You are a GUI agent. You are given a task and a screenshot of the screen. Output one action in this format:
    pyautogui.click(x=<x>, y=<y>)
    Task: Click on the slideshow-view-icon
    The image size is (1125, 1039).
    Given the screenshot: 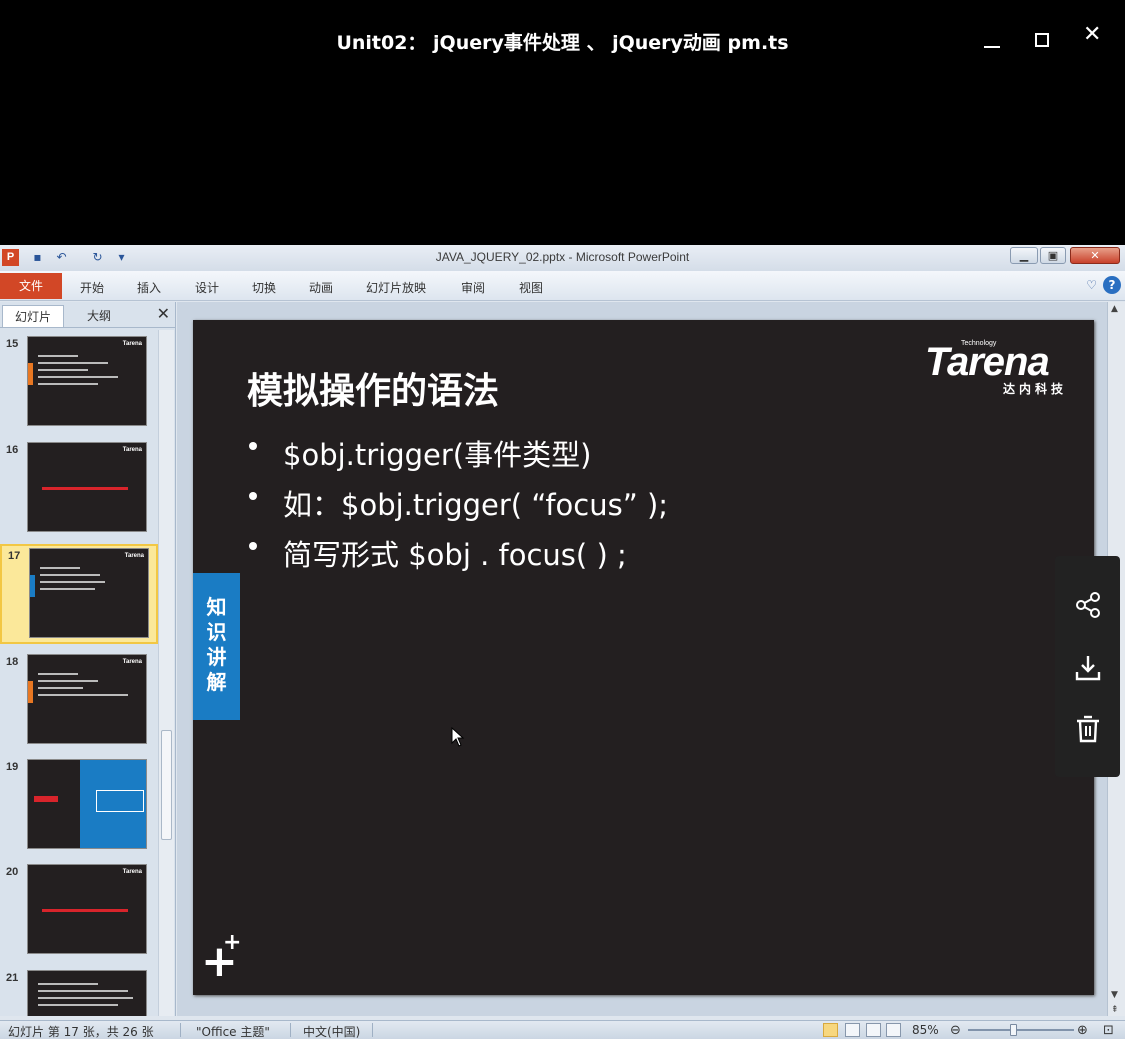 What is the action you would take?
    pyautogui.click(x=893, y=1030)
    